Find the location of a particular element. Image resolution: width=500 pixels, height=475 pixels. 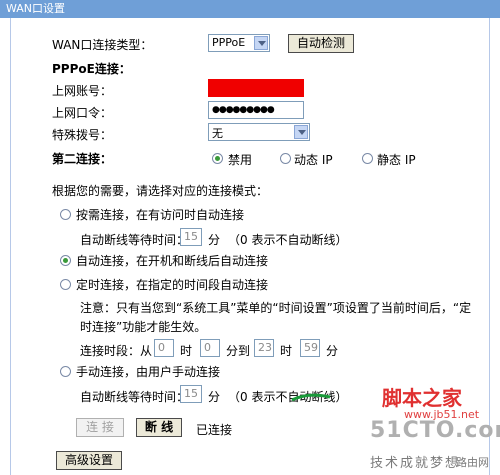

second-conn-label: 第二连接： is located at coordinates (82, 159).